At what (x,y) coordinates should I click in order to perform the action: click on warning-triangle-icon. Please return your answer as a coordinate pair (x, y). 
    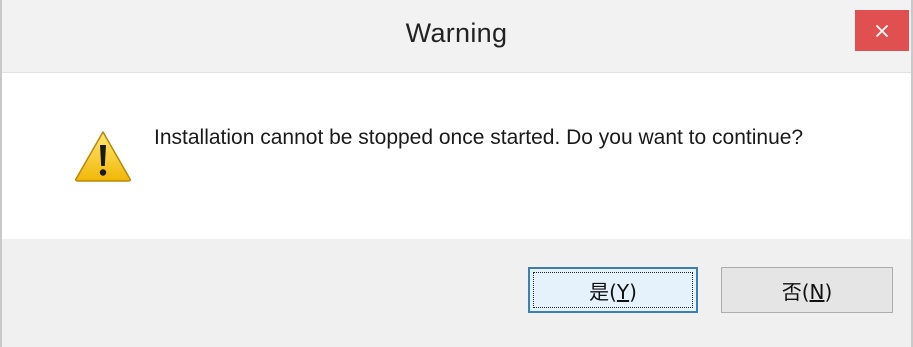
    Looking at the image, I should click on (103, 156).